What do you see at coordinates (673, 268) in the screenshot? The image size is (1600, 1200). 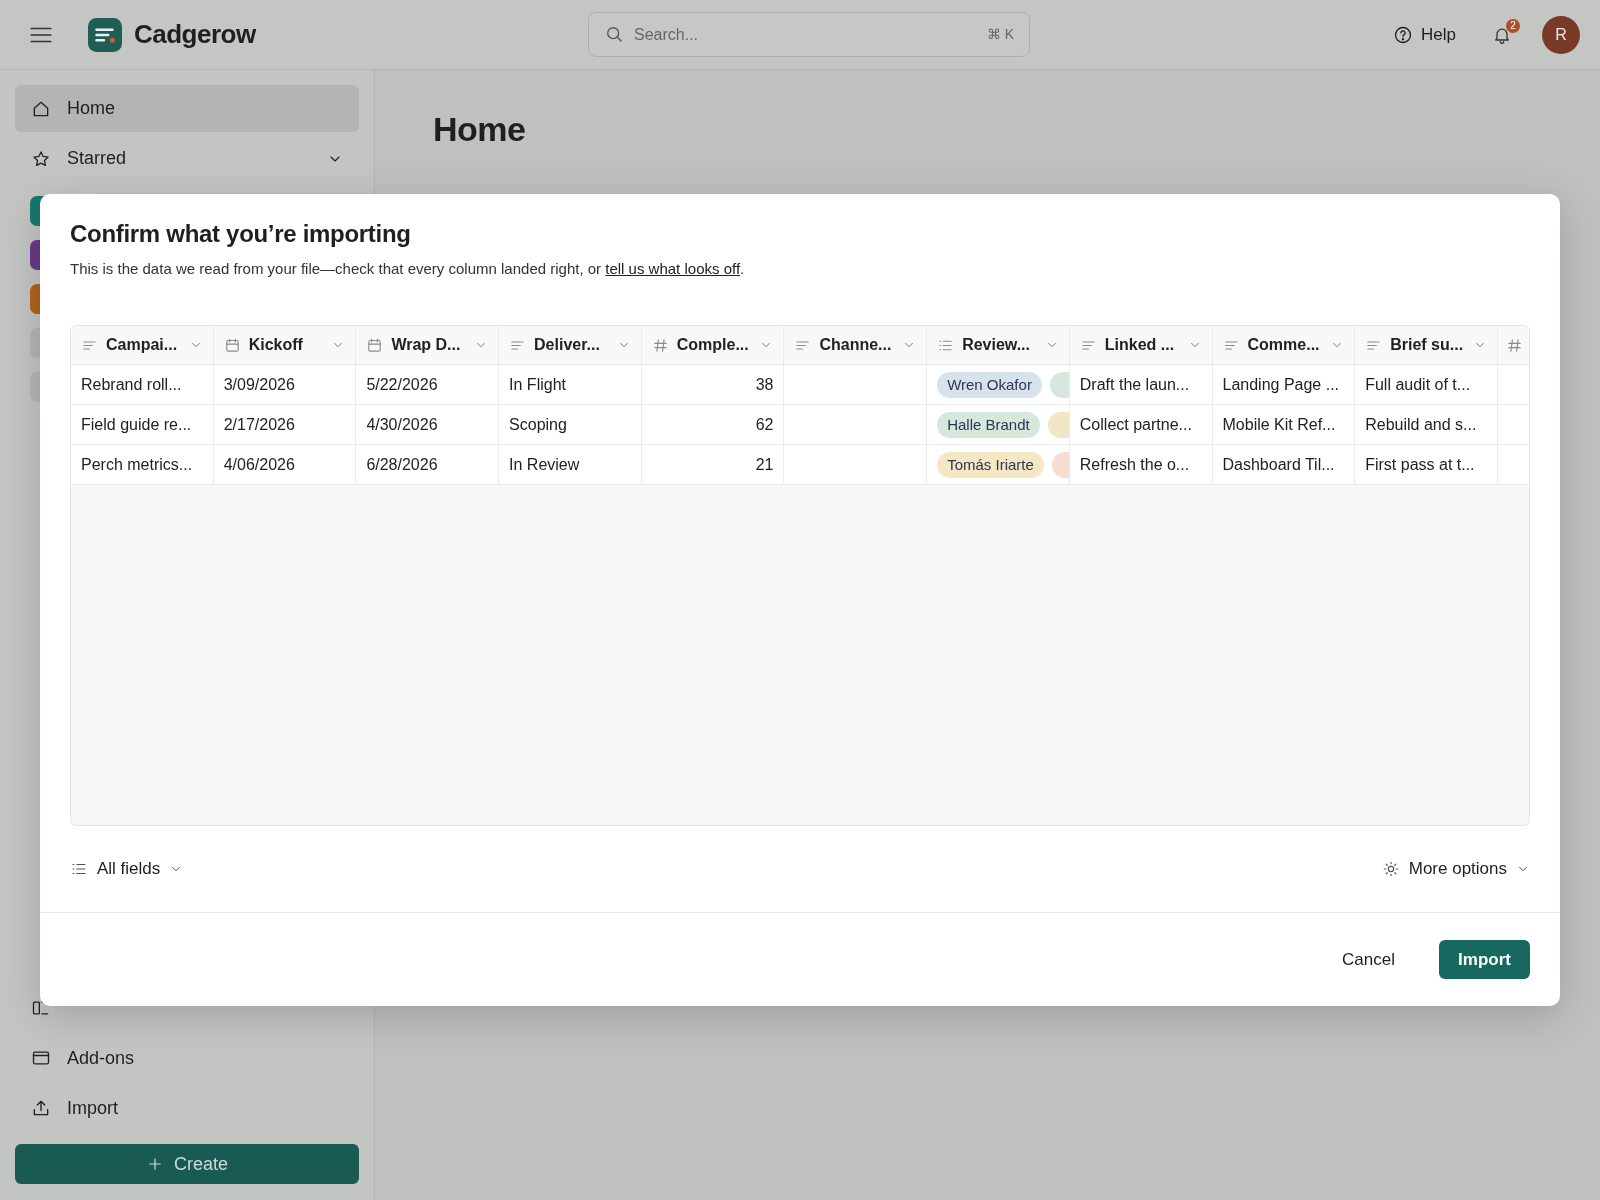 I see `feedback-link: tell us what looks off` at bounding box center [673, 268].